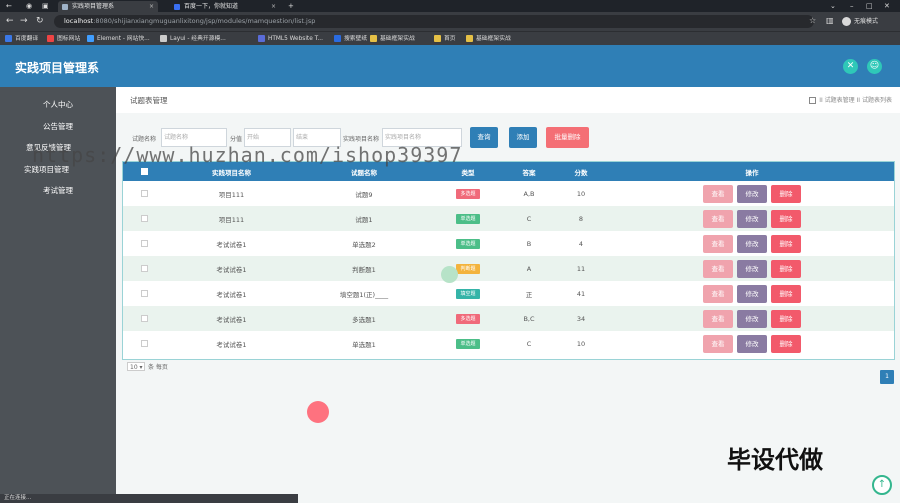  Describe the element at coordinates (9, 6) in the screenshot. I see `back-arrow-icon: ←` at that location.